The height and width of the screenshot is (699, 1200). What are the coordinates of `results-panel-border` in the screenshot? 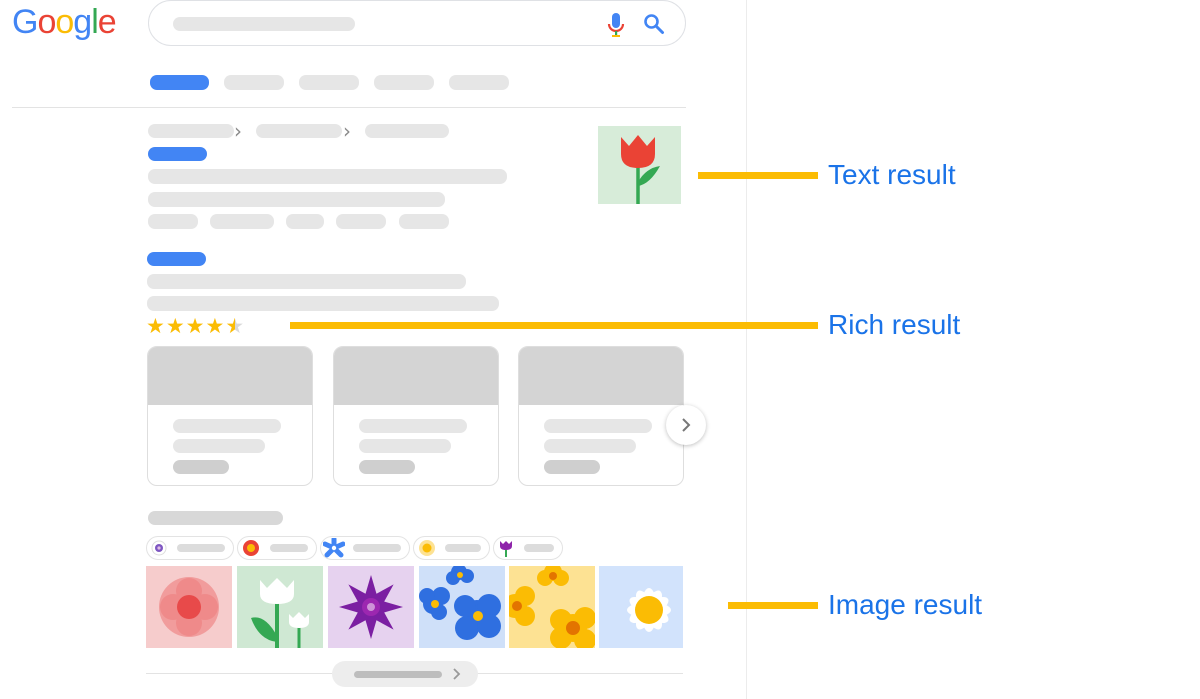 It's located at (746, 349).